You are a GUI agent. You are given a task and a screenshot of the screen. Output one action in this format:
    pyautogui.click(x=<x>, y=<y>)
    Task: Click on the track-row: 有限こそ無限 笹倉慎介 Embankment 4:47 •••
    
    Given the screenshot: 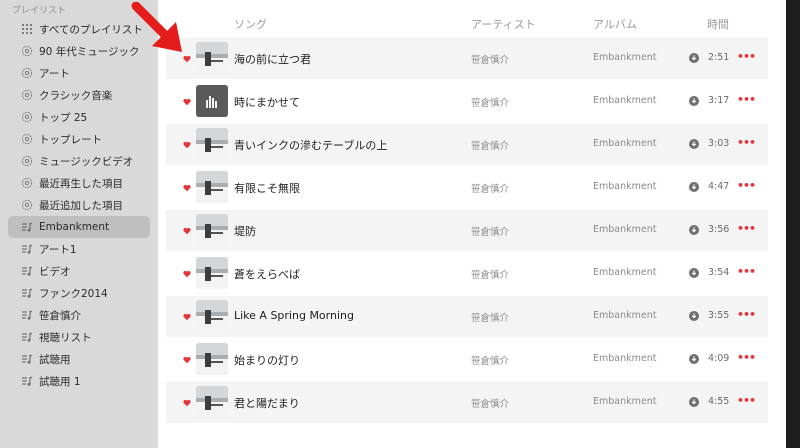 What is the action you would take?
    pyautogui.click(x=467, y=187)
    